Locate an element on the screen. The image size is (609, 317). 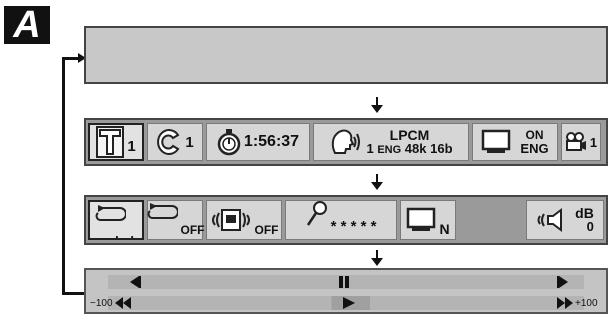
audio-details: LPCM 1 ENG 48k 16b is located at coordinates (409, 142).